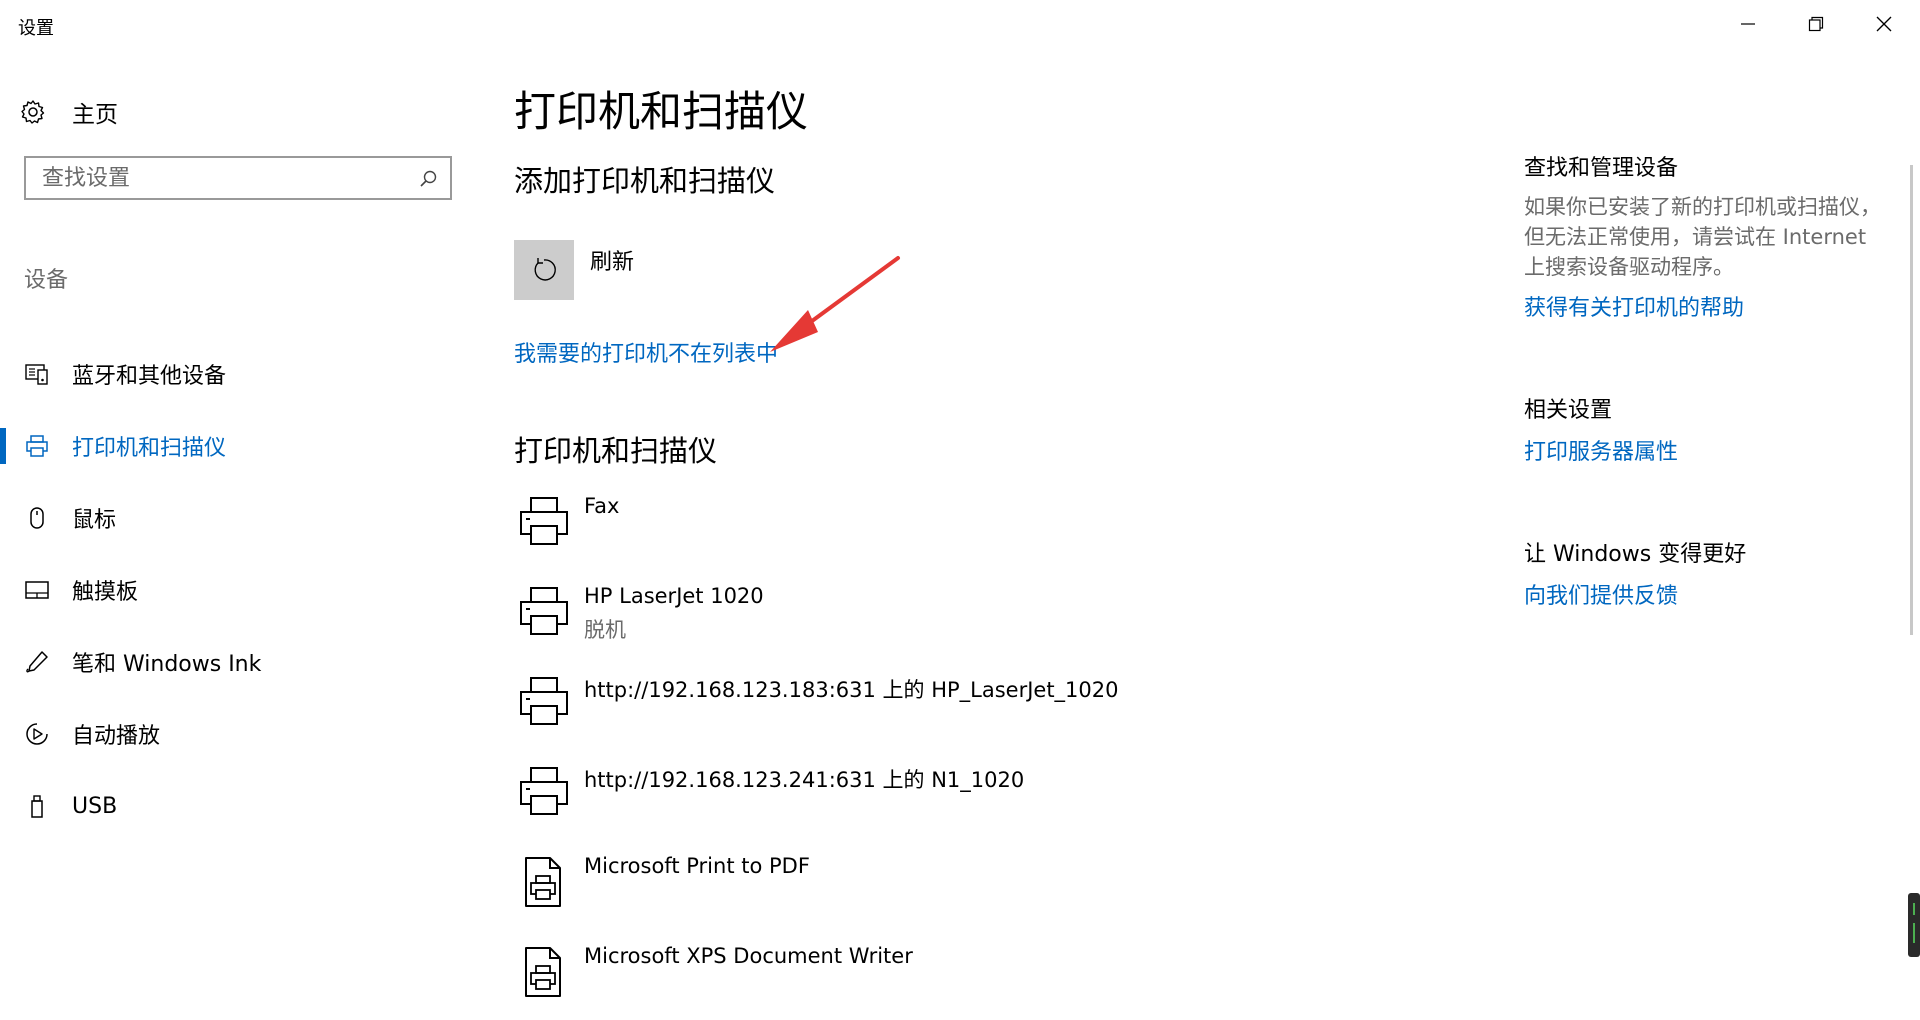  Describe the element at coordinates (804, 780) in the screenshot. I see `device-name: http://192.168.123.241:631 上的 N1_1020` at that location.